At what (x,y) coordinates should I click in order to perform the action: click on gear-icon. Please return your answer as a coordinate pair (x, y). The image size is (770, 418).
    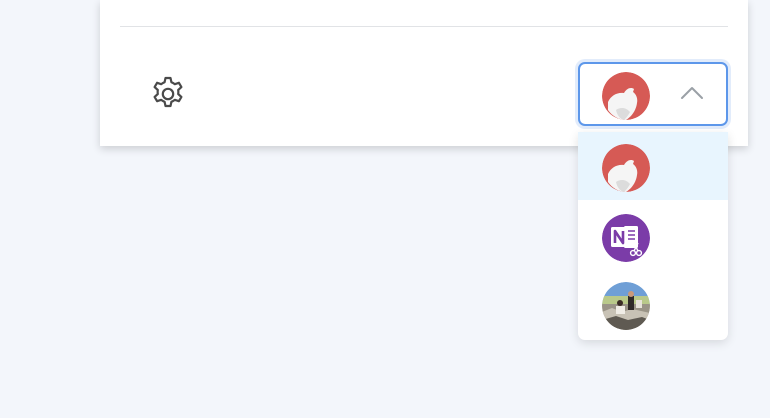
    Looking at the image, I should click on (168, 92).